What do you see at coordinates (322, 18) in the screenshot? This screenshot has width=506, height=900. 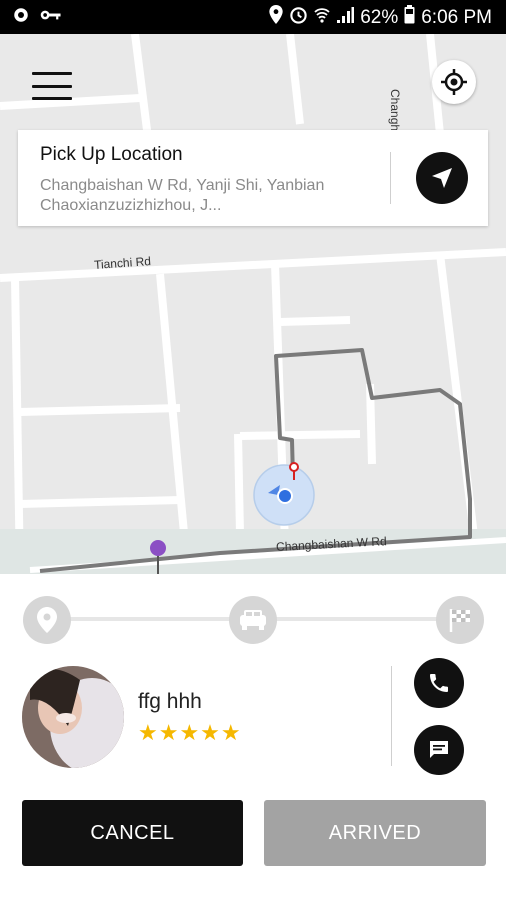 I see `wifi-icon` at bounding box center [322, 18].